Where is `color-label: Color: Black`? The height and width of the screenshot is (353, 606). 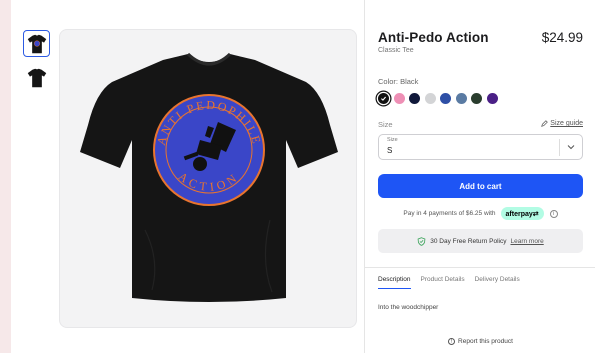
color-label: Color: Black is located at coordinates (398, 81).